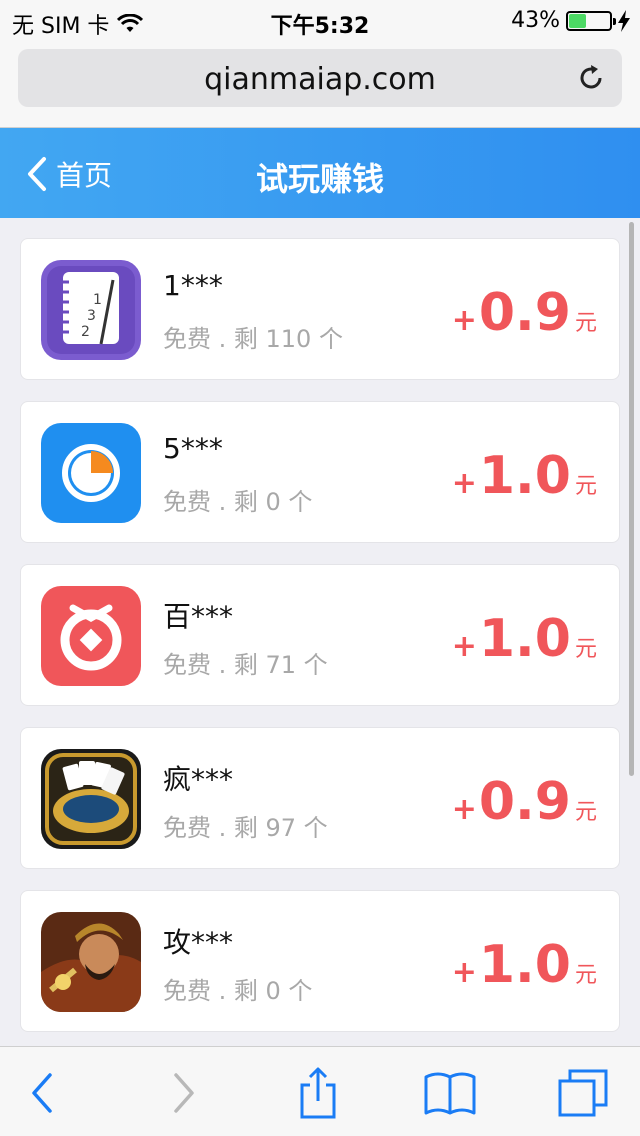 This screenshot has height=1136, width=640. Describe the element at coordinates (193, 285) in the screenshot. I see `app-name: 1***` at that location.